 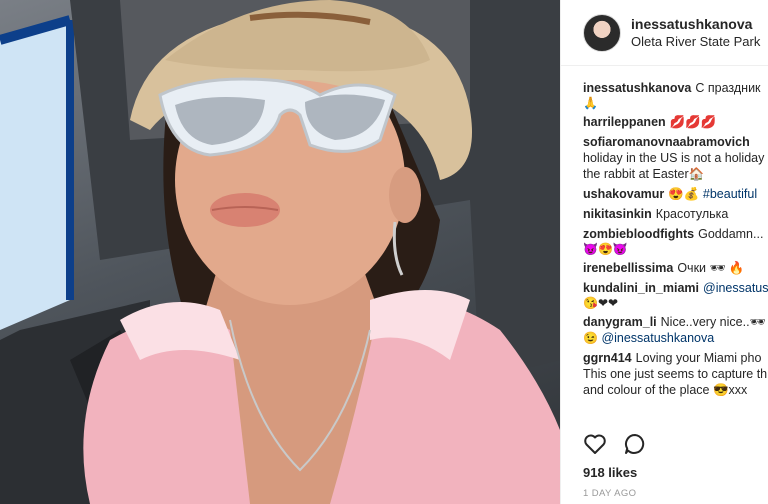 What do you see at coordinates (728, 88) in the screenshot?
I see `comment-text: С праздник` at bounding box center [728, 88].